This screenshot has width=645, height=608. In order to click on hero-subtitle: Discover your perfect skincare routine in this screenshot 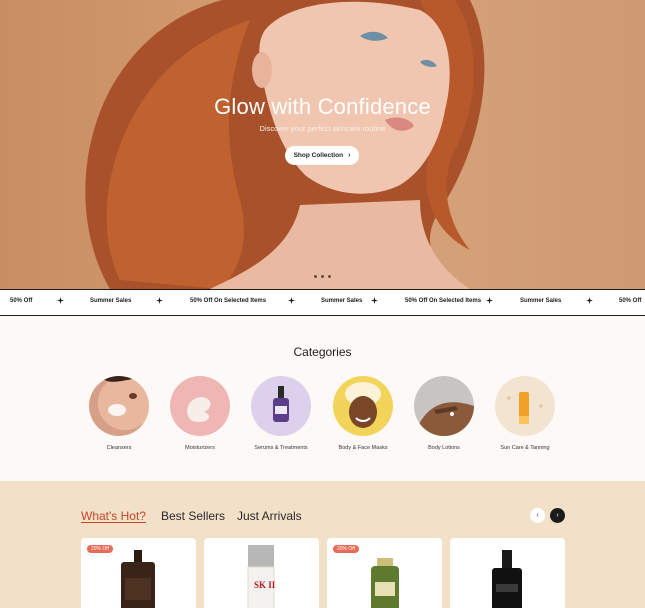, I will do `click(322, 128)`.